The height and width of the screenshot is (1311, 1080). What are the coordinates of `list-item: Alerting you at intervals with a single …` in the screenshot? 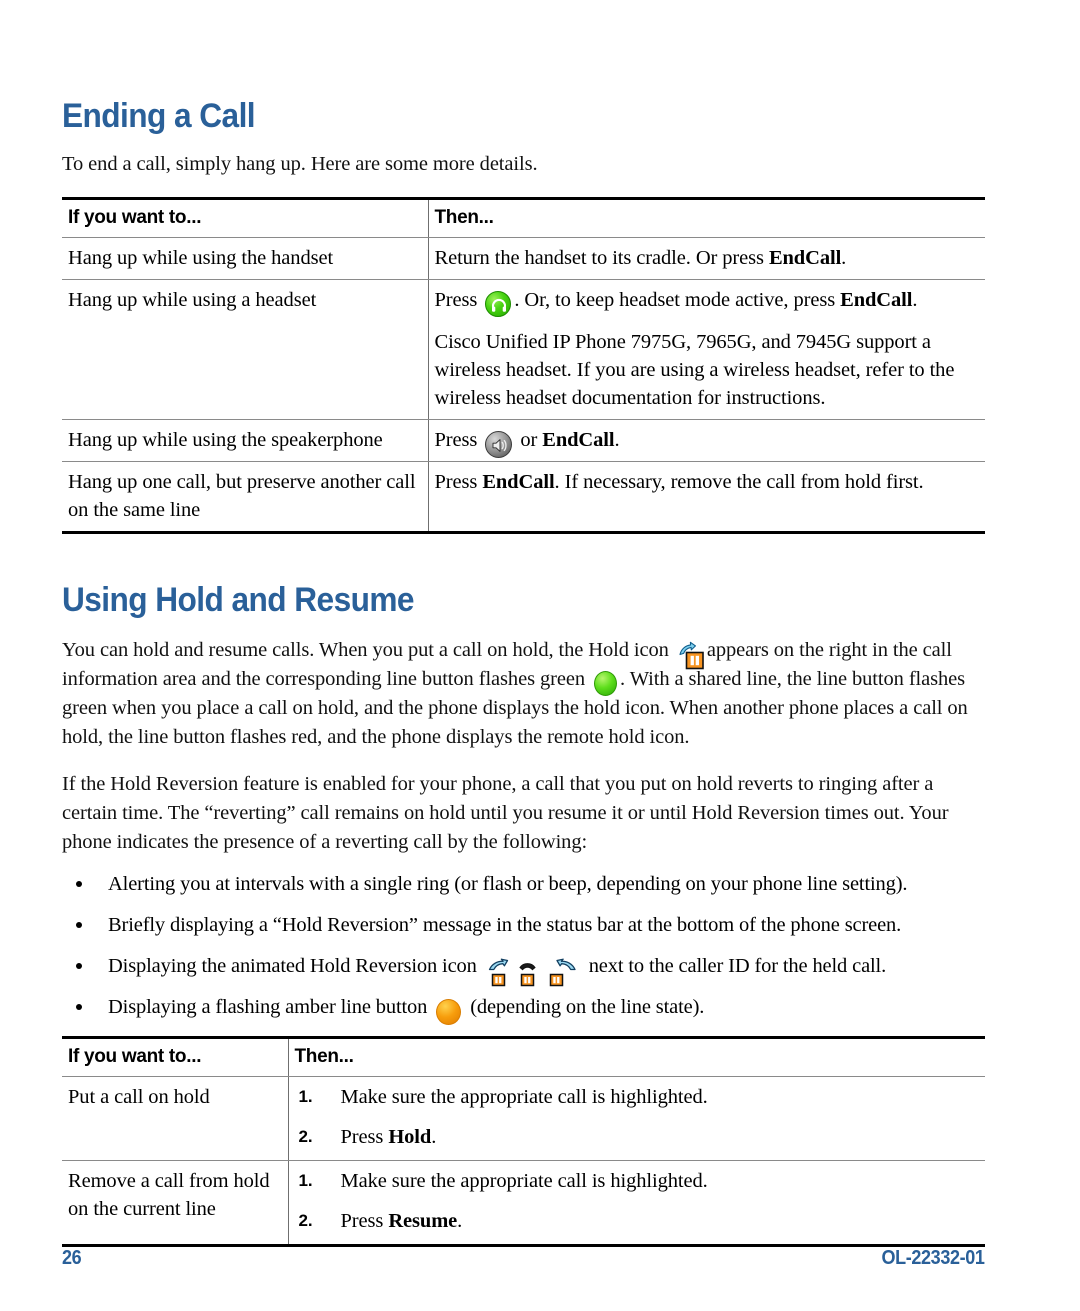 It's located at (523, 884).